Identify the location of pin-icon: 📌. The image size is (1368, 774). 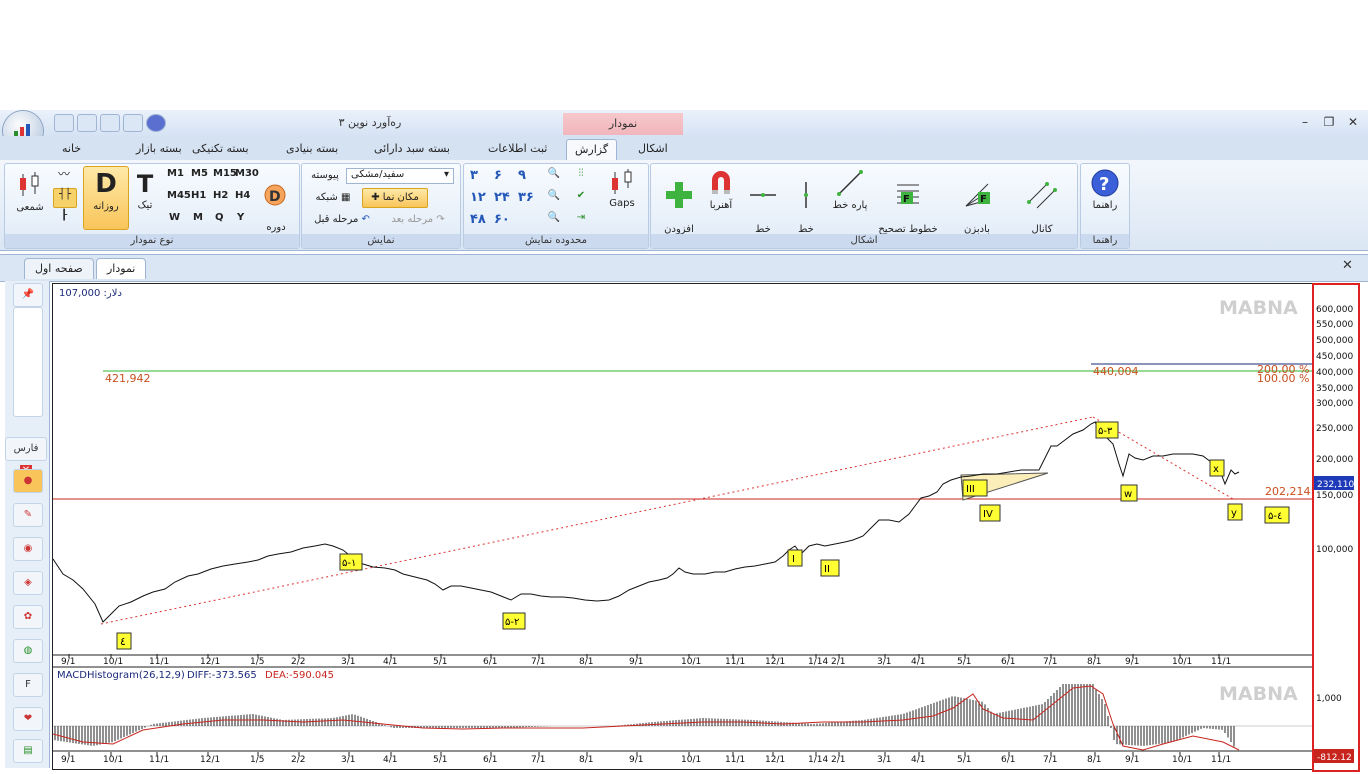
(28, 295).